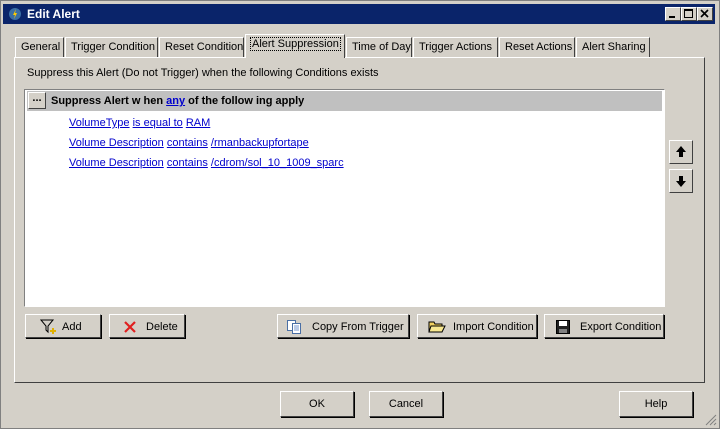 The width and height of the screenshot is (720, 429). I want to click on tab-trigger-actions: Trigger Actions, so click(455, 47).